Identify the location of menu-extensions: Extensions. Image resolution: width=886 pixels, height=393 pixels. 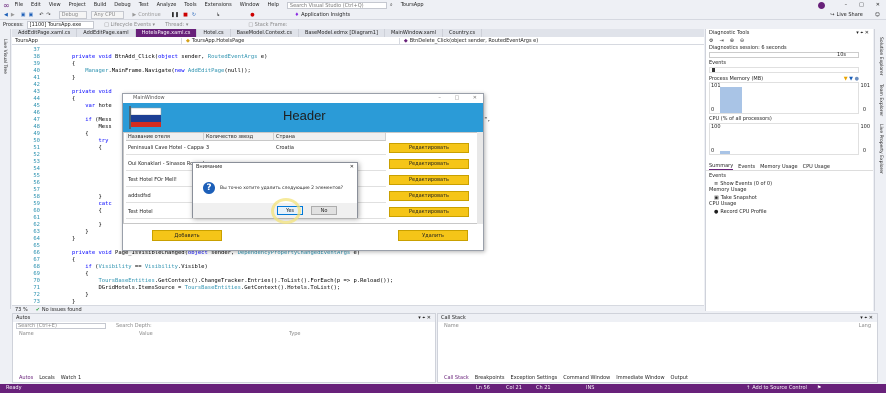
(218, 5).